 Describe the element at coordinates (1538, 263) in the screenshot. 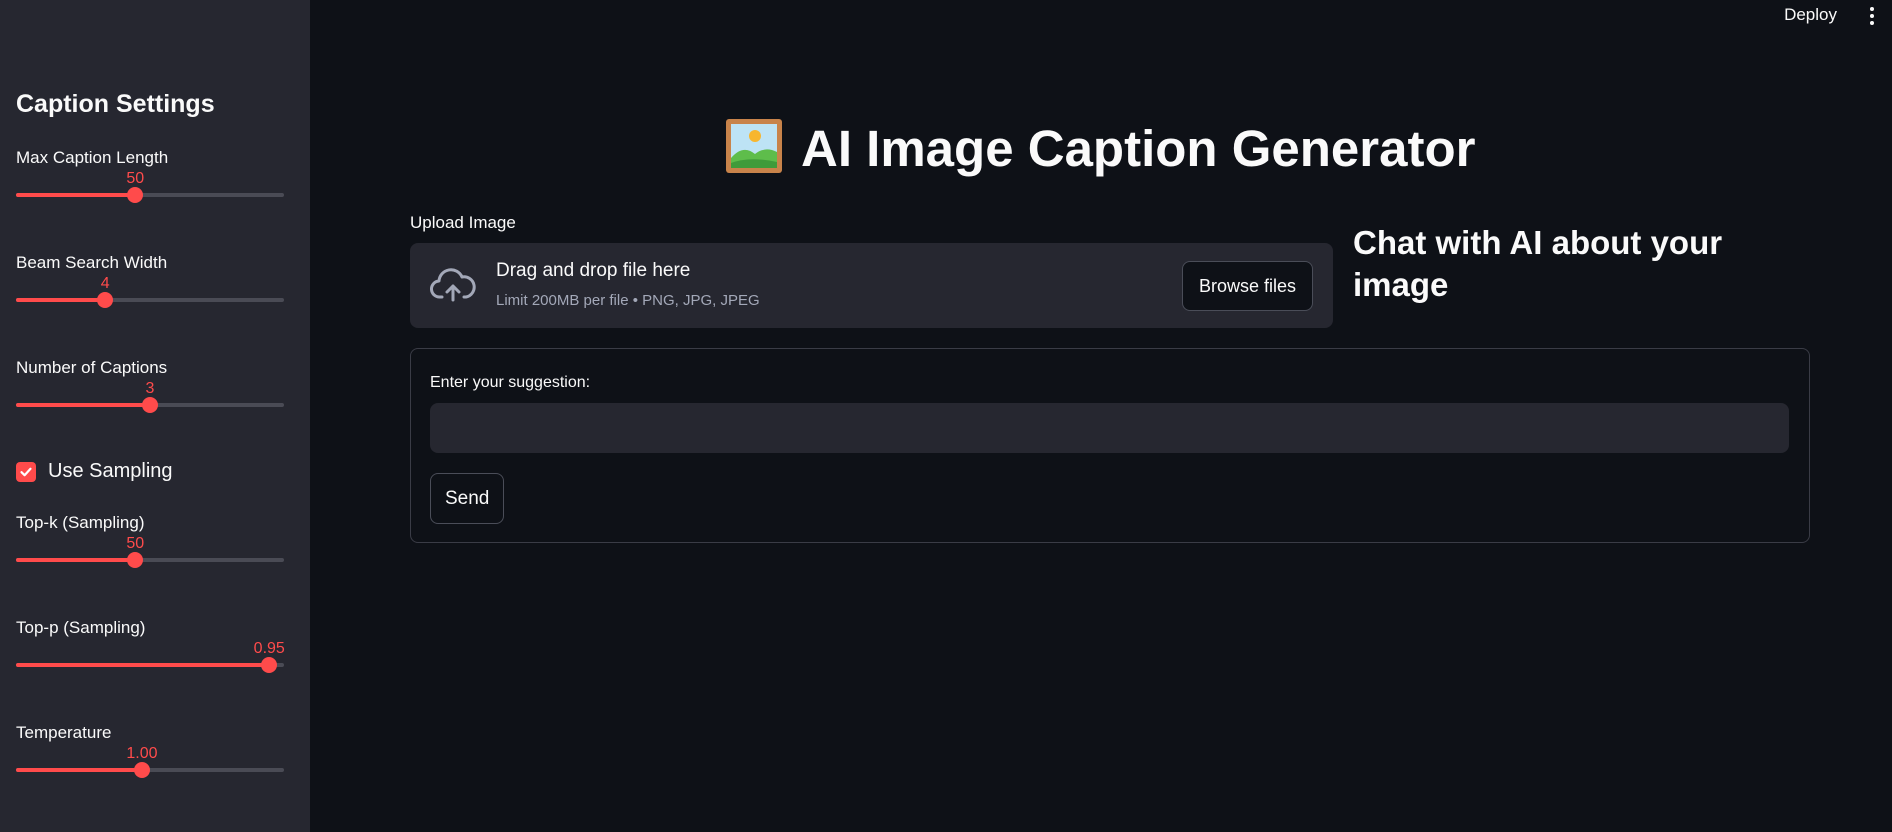

I see `chat-section-title: Chat with AI about your image` at that location.